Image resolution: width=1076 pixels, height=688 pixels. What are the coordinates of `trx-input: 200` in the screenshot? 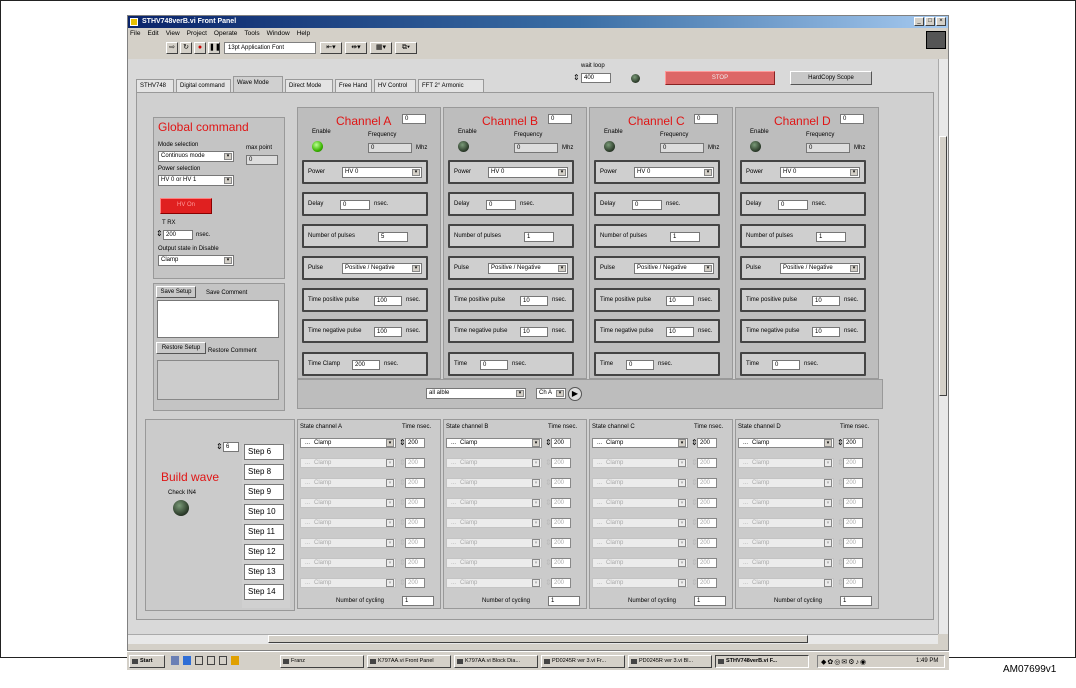 It's located at (178, 235).